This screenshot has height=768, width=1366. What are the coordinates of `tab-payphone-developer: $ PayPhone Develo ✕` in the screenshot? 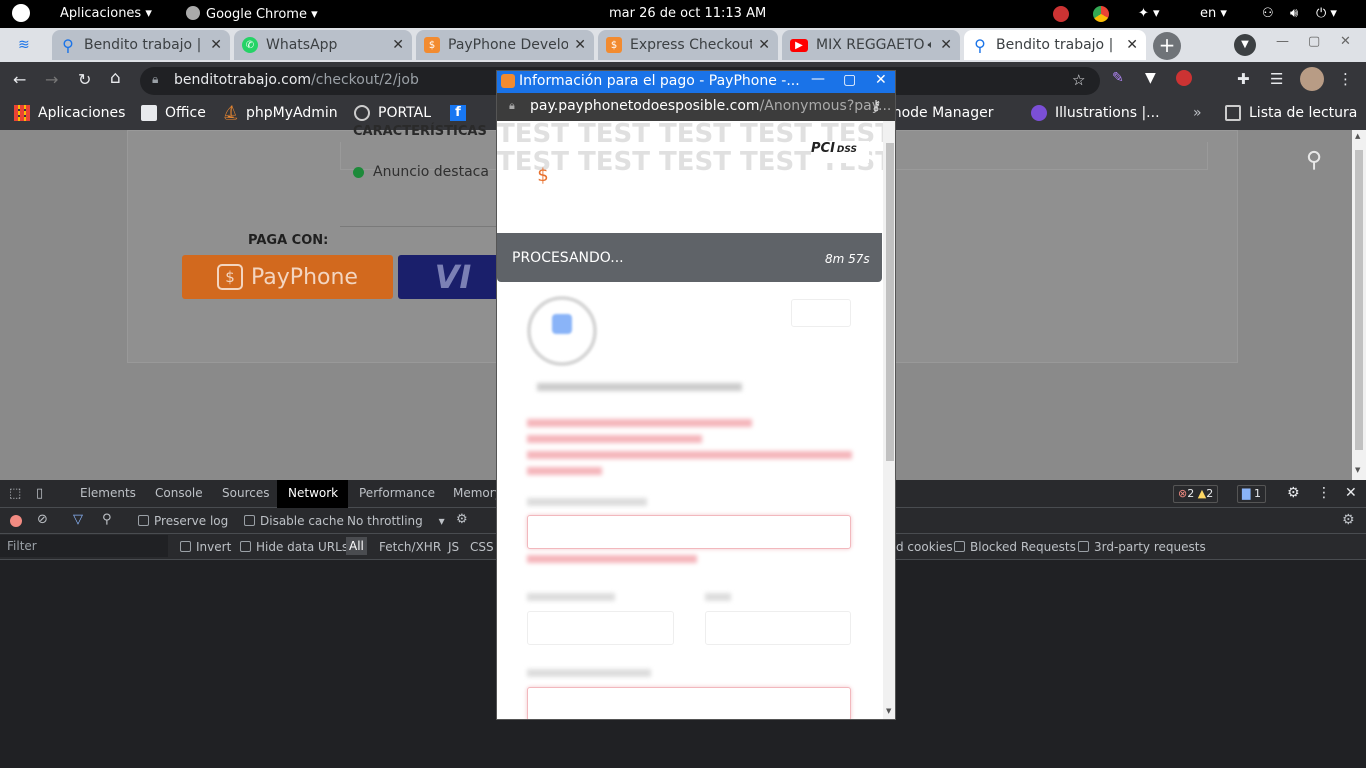 It's located at (505, 45).